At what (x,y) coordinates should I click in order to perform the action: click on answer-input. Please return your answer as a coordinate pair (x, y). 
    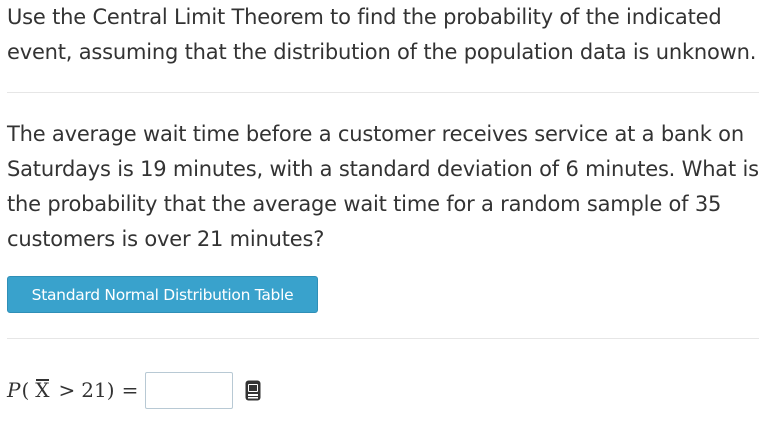
    Looking at the image, I should click on (189, 390).